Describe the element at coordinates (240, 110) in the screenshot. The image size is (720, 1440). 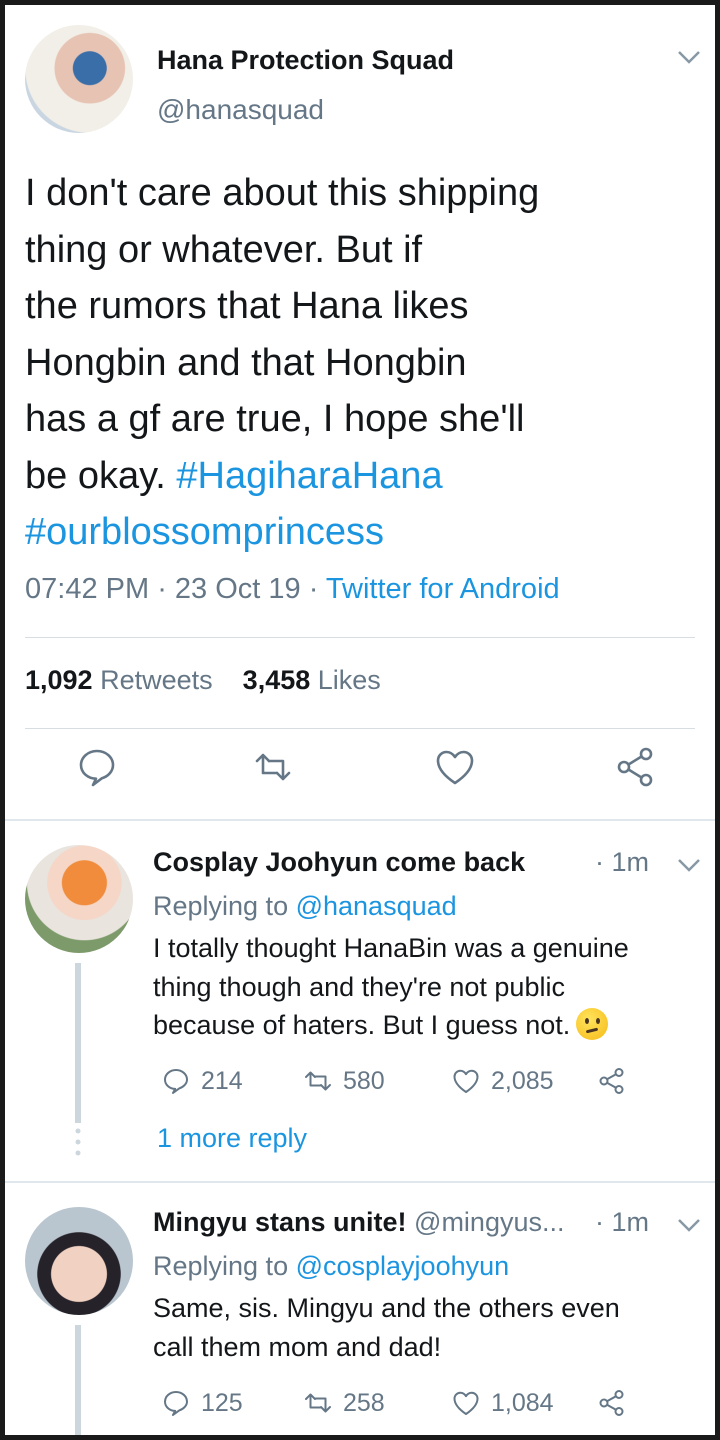
I see `author-handle: @hanasquad` at that location.